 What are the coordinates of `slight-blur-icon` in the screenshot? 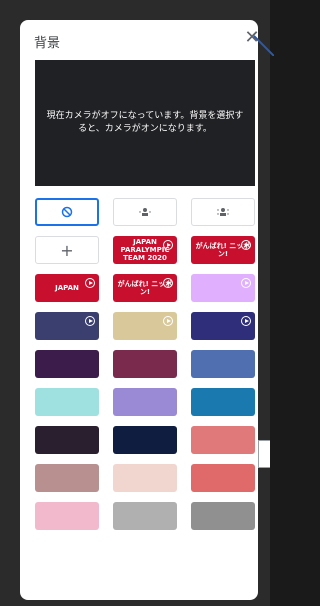 It's located at (145, 212).